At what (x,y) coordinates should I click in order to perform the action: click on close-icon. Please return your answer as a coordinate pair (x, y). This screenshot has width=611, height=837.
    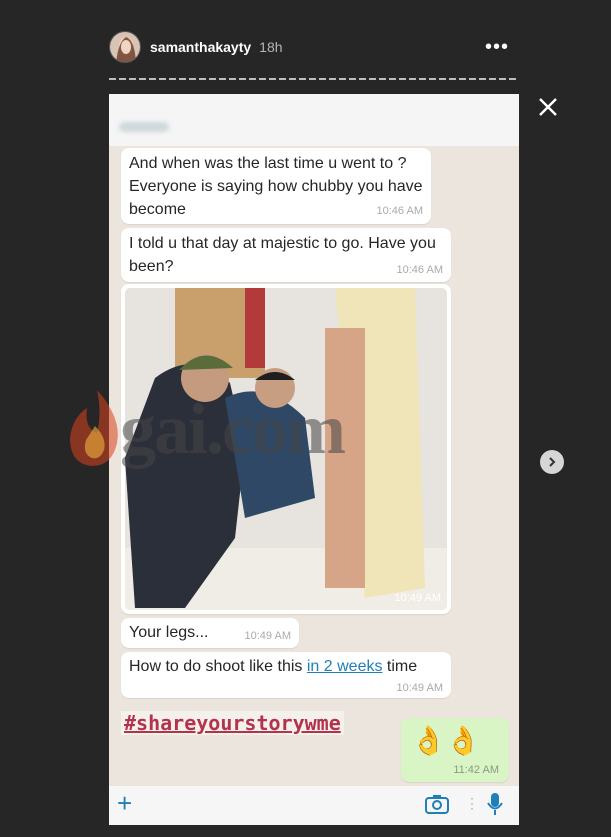
    Looking at the image, I should click on (548, 107).